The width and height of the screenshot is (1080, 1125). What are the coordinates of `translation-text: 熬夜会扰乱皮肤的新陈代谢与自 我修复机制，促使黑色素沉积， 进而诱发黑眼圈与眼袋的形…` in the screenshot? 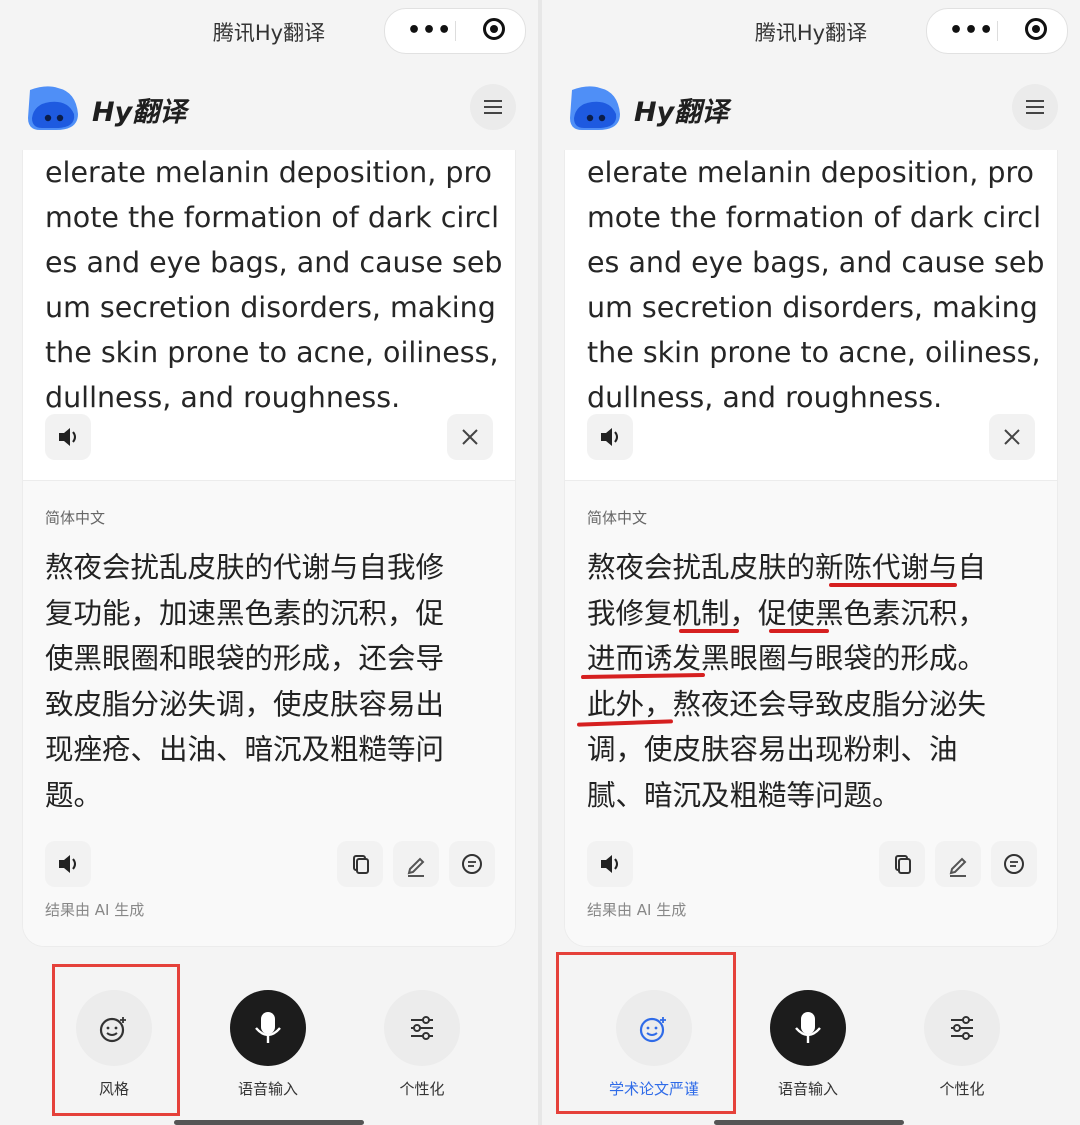 It's located at (787, 681).